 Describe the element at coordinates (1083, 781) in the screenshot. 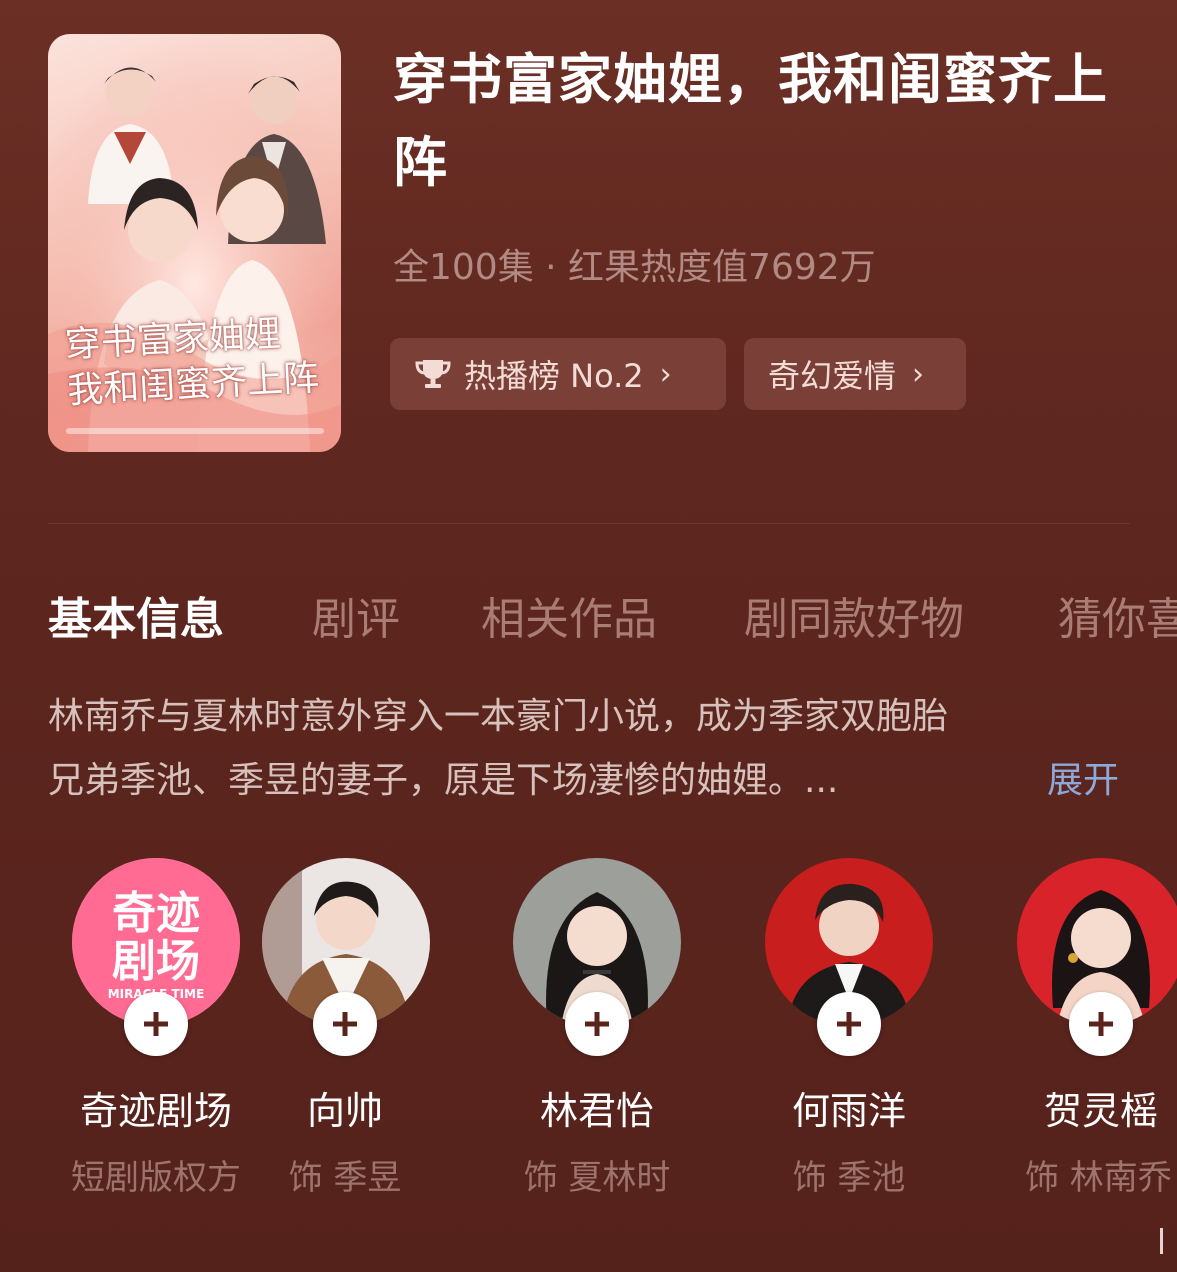

I see `expand-synopsis-link: 展开` at that location.